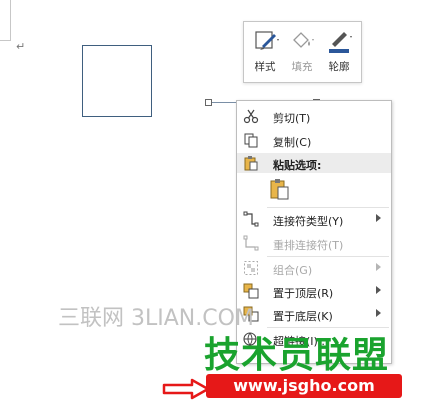 The width and height of the screenshot is (433, 402). What do you see at coordinates (251, 163) in the screenshot?
I see `clipboard-icon` at bounding box center [251, 163].